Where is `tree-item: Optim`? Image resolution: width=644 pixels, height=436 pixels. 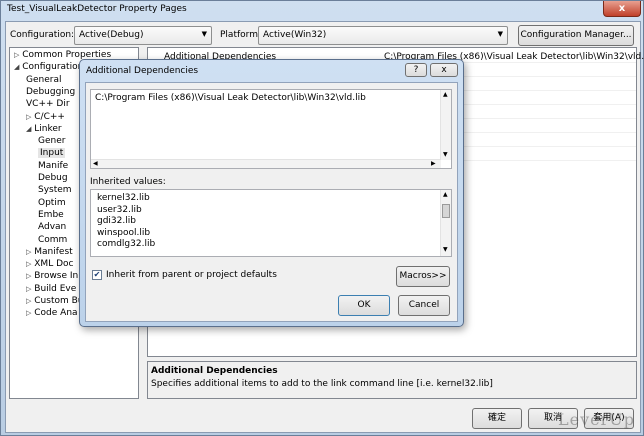 tree-item: Optim is located at coordinates (52, 203).